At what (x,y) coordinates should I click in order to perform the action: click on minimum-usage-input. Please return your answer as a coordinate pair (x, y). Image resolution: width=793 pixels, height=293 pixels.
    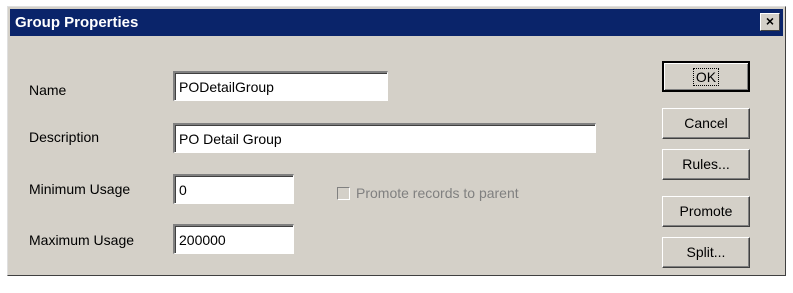
    Looking at the image, I should click on (233, 189).